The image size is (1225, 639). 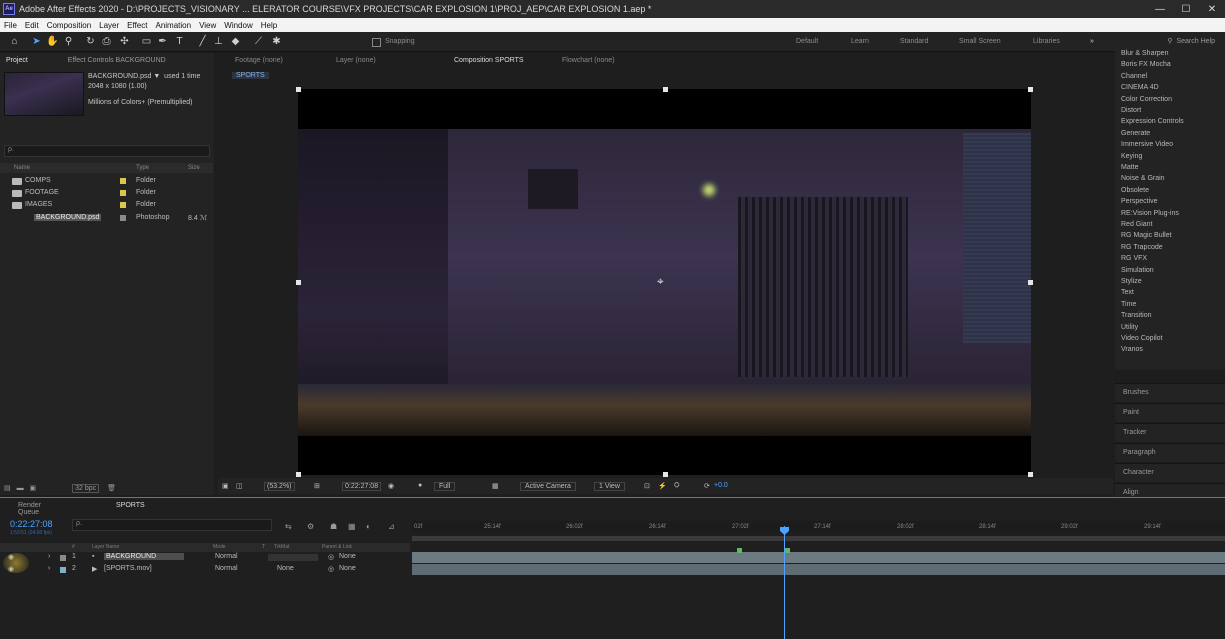 What do you see at coordinates (33, 488) in the screenshot?
I see `new-composition-icon: ▣` at bounding box center [33, 488].